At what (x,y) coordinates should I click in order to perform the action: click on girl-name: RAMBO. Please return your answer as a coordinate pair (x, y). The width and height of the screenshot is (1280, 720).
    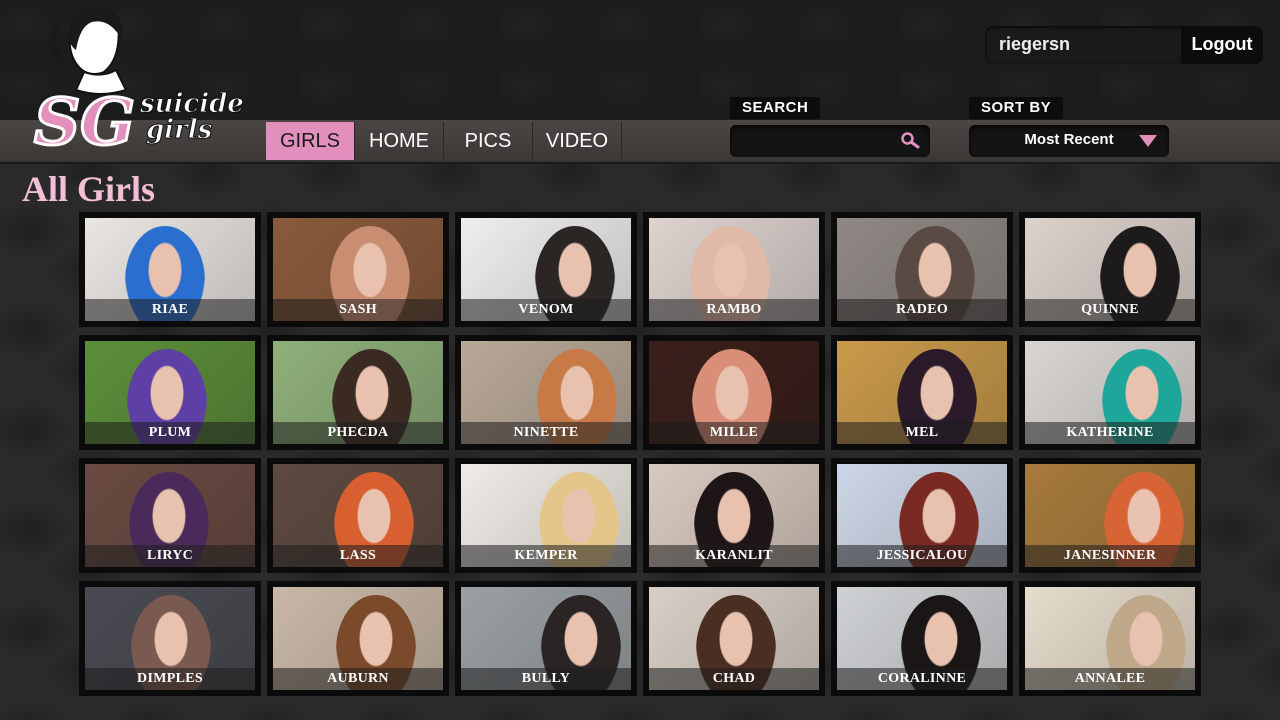
    Looking at the image, I should click on (734, 310).